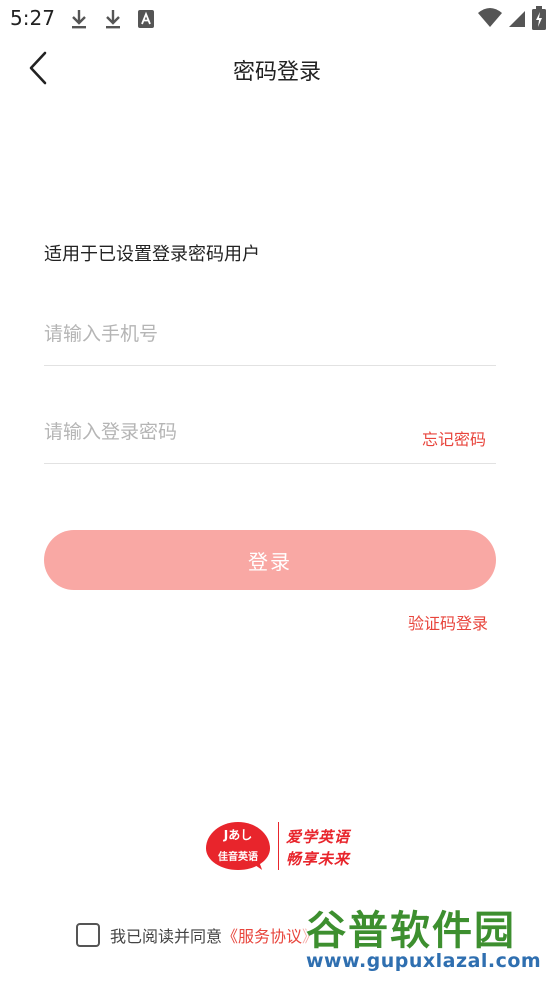 The height and width of the screenshot is (984, 554). Describe the element at coordinates (448, 622) in the screenshot. I see `sms-code-login-link: 验证码登录` at that location.